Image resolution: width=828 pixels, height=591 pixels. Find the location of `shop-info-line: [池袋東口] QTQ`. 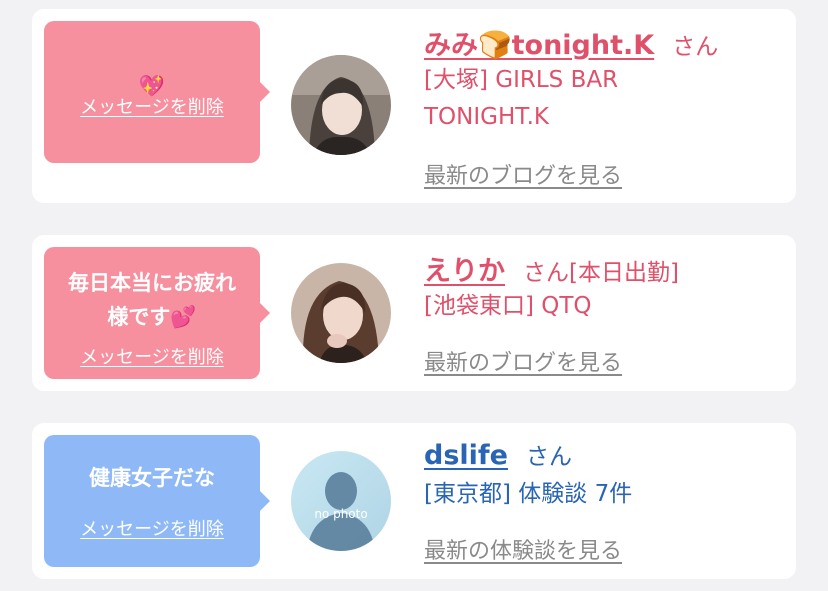

shop-info-line: [池袋東口] QTQ is located at coordinates (508, 306).